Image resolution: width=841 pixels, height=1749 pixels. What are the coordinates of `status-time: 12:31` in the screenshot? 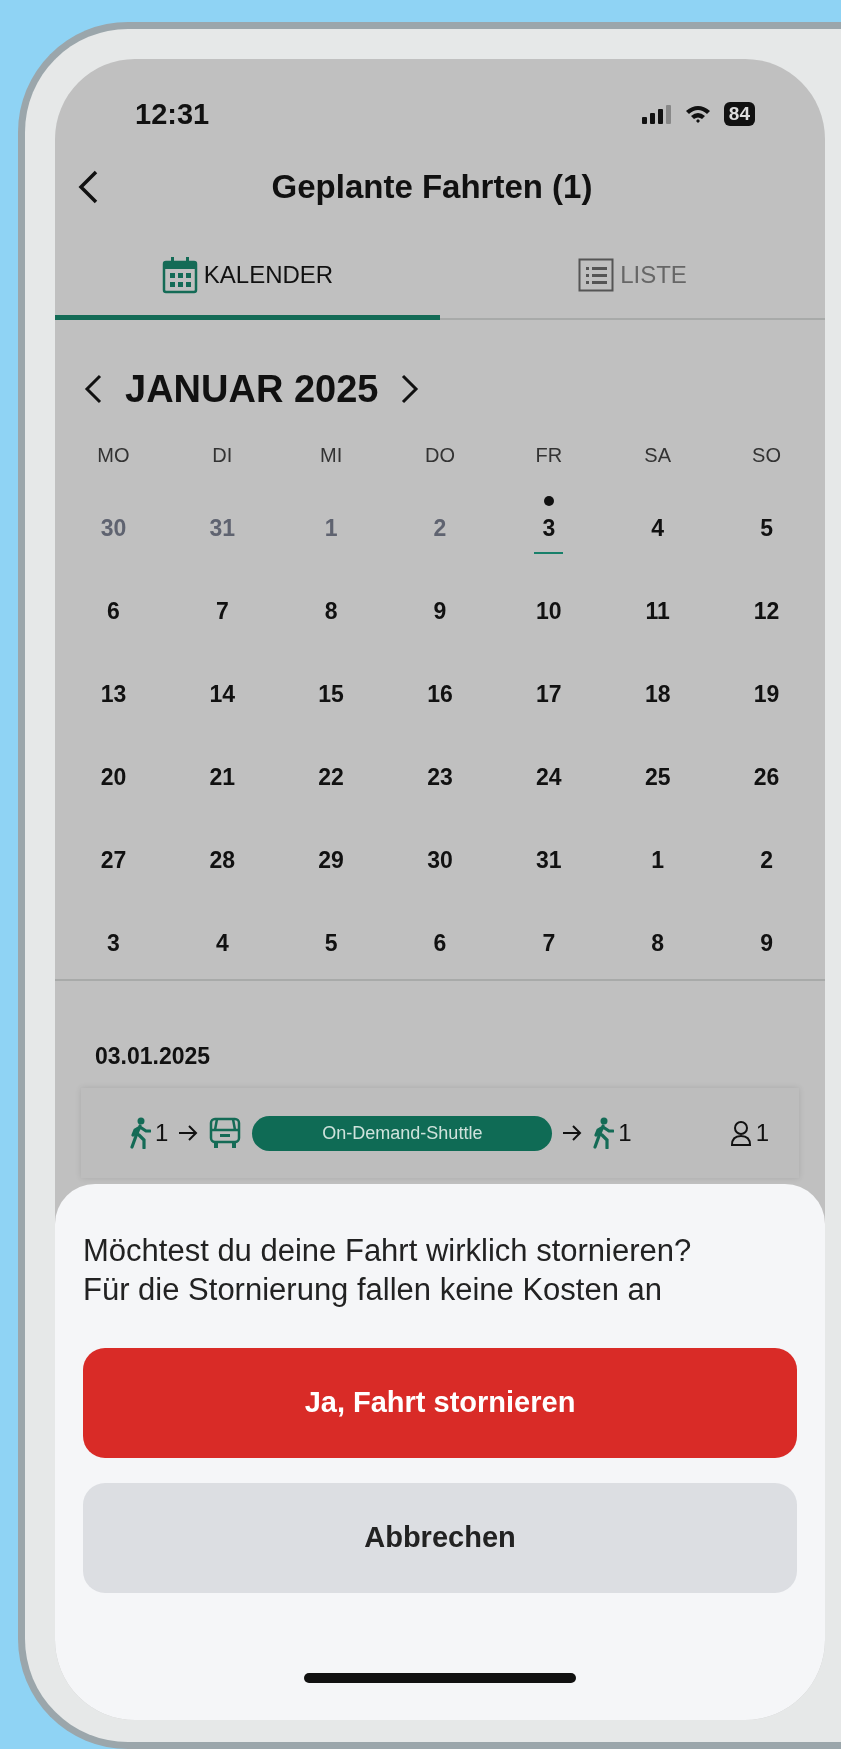 It's located at (172, 114).